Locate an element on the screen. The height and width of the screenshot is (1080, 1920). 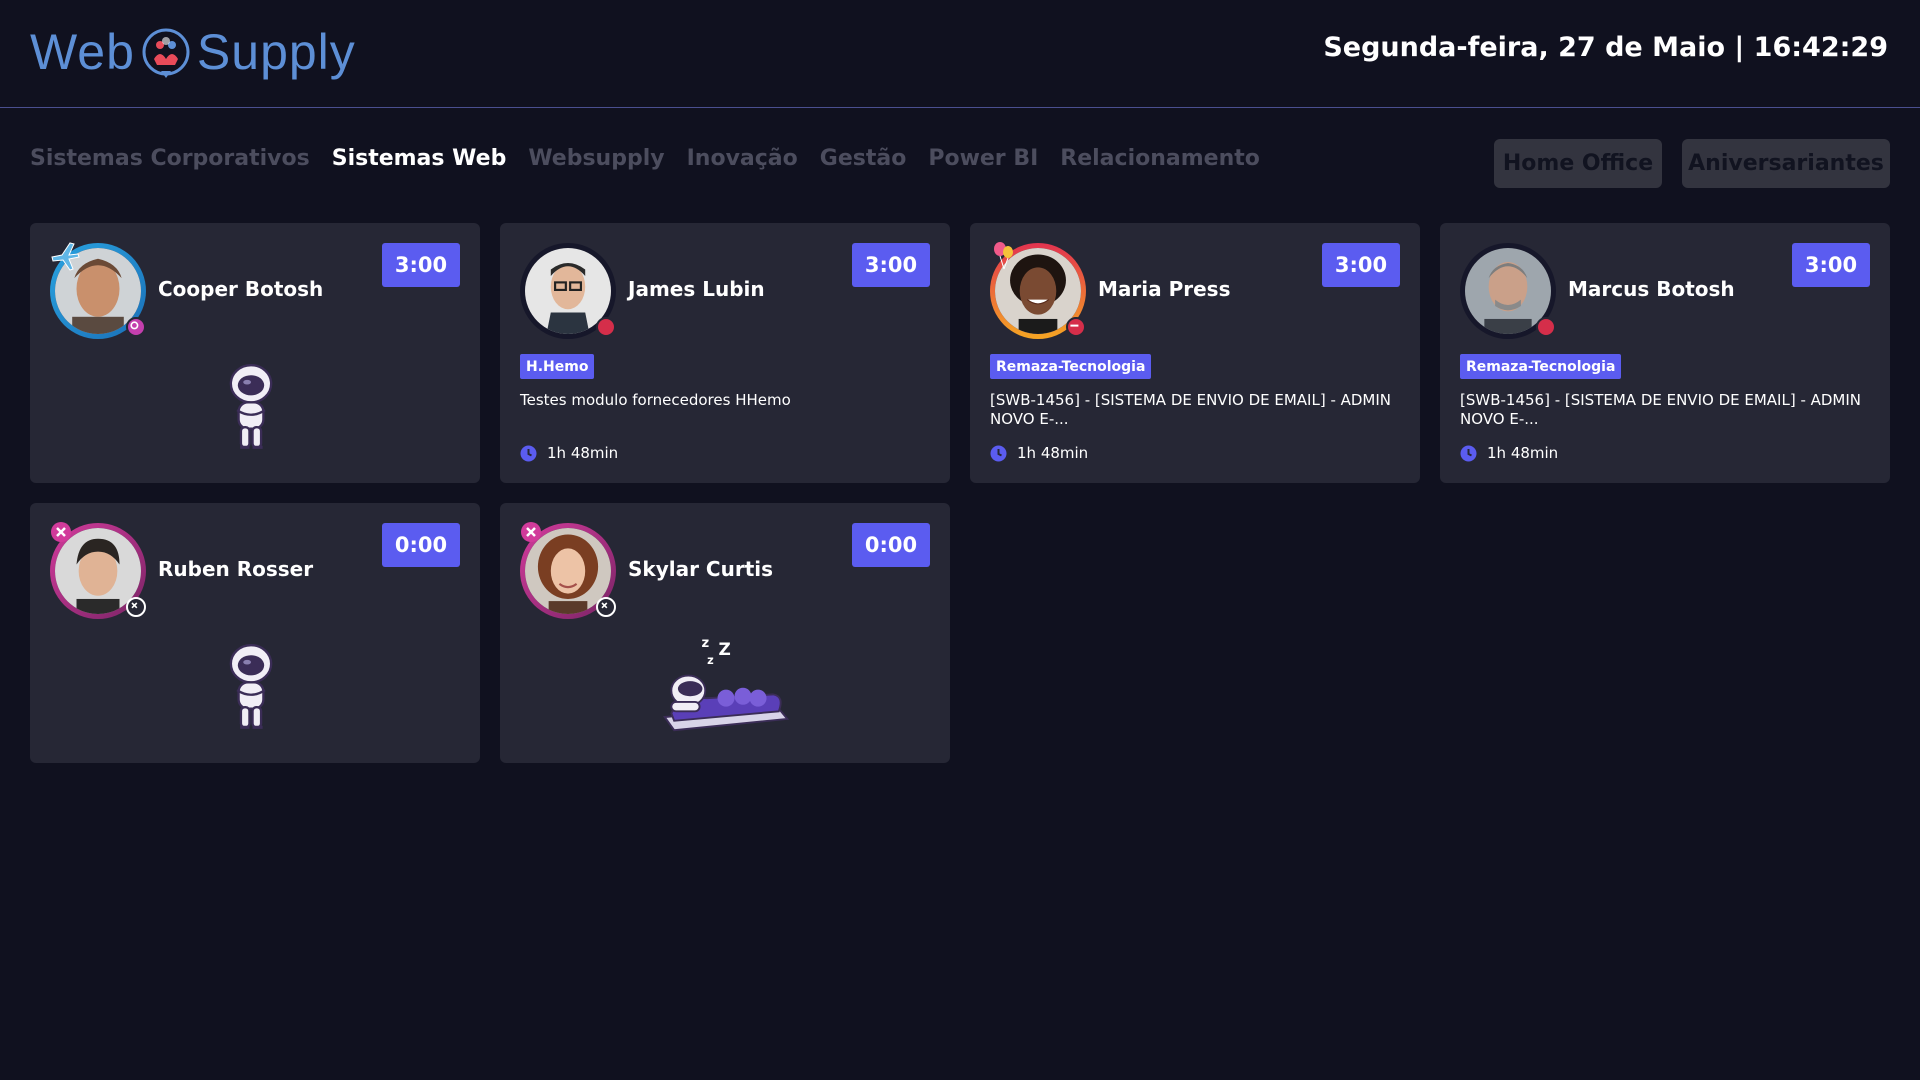
balloon-icon is located at coordinates (1005, 256).